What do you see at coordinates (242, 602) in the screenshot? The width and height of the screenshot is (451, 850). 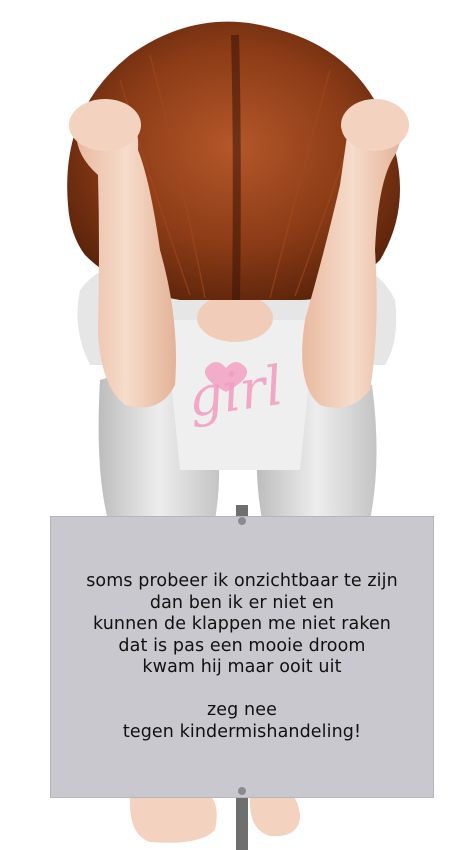 I see `sign-poem-line-2: dan ben ik er niet en` at bounding box center [242, 602].